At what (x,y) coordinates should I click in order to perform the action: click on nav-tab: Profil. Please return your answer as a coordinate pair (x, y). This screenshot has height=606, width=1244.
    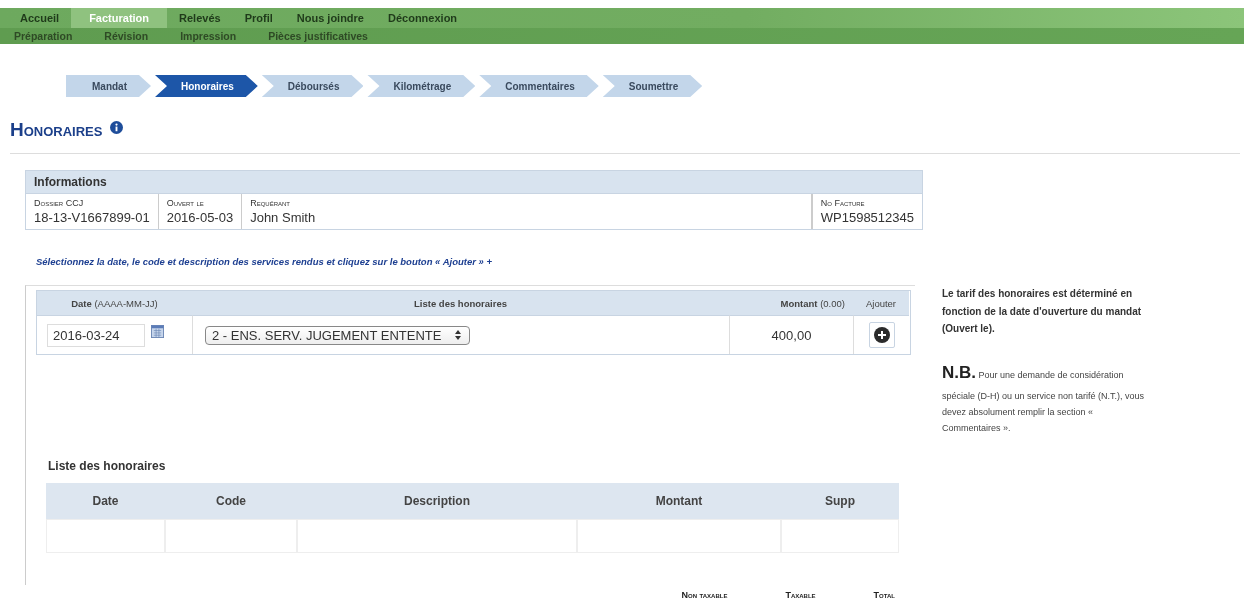
    Looking at the image, I should click on (258, 18).